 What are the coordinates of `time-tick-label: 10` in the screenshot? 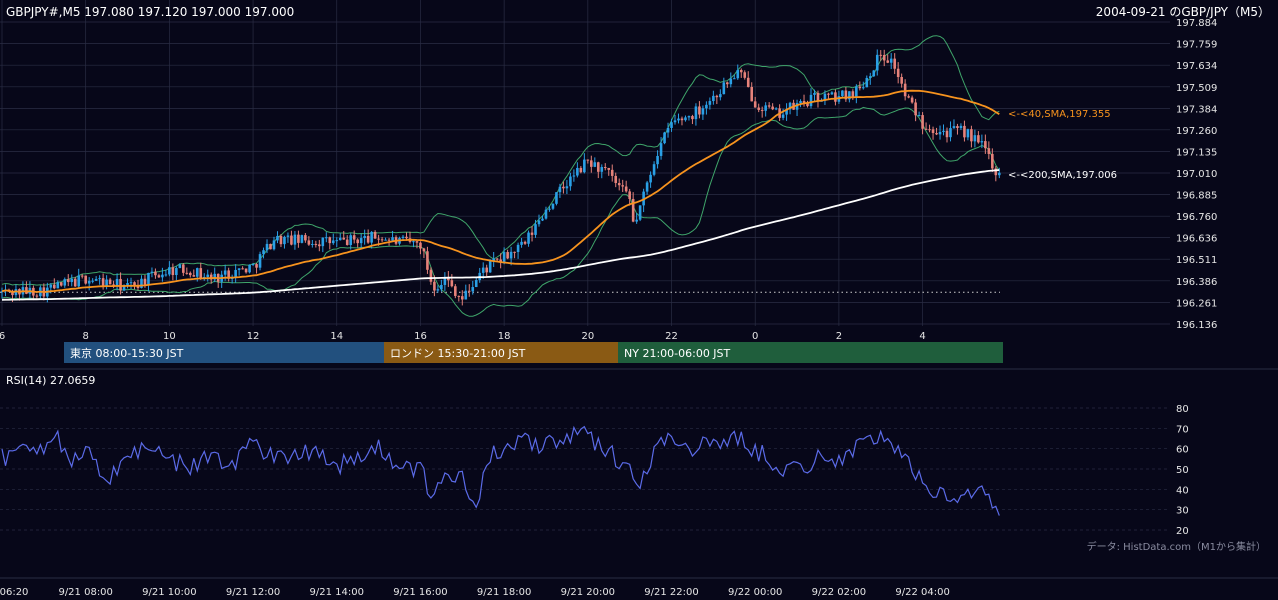 It's located at (169, 336).